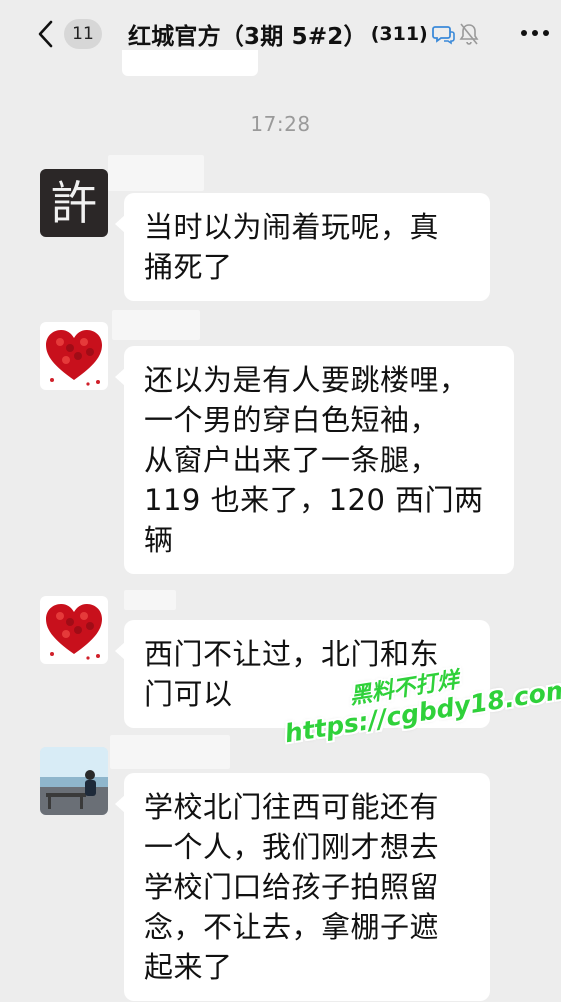 The width and height of the screenshot is (561, 1002). Describe the element at coordinates (292, 460) in the screenshot. I see `message-line: 从窗户出来了一条腿，` at that location.